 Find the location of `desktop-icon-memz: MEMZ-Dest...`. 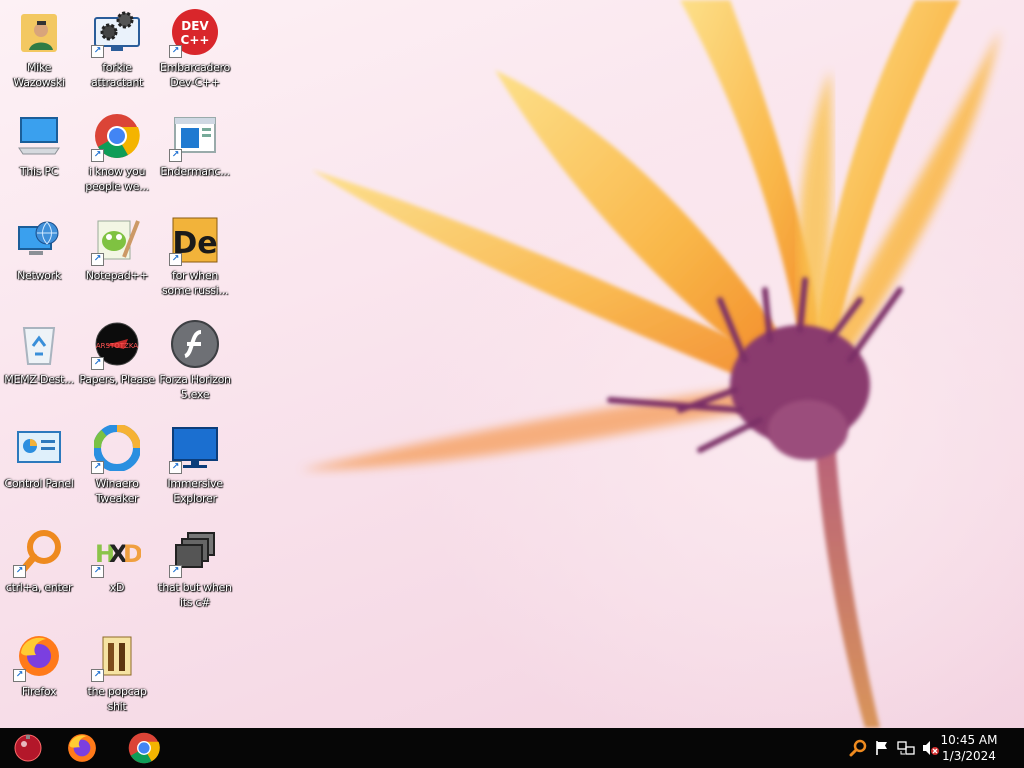

desktop-icon-memz: MEMZ-Dest... is located at coordinates (39, 366).